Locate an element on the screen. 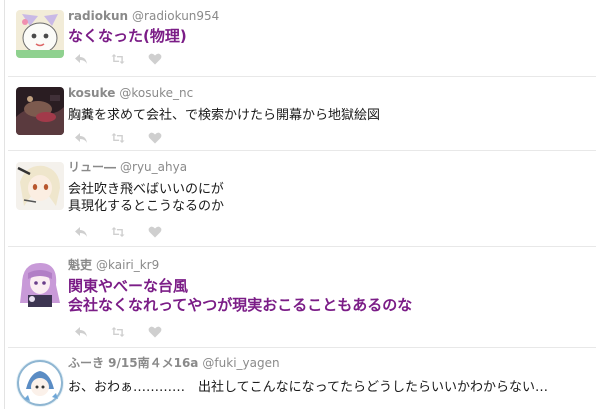 This screenshot has height=409, width=596. user-name: リュー― is located at coordinates (92, 167).